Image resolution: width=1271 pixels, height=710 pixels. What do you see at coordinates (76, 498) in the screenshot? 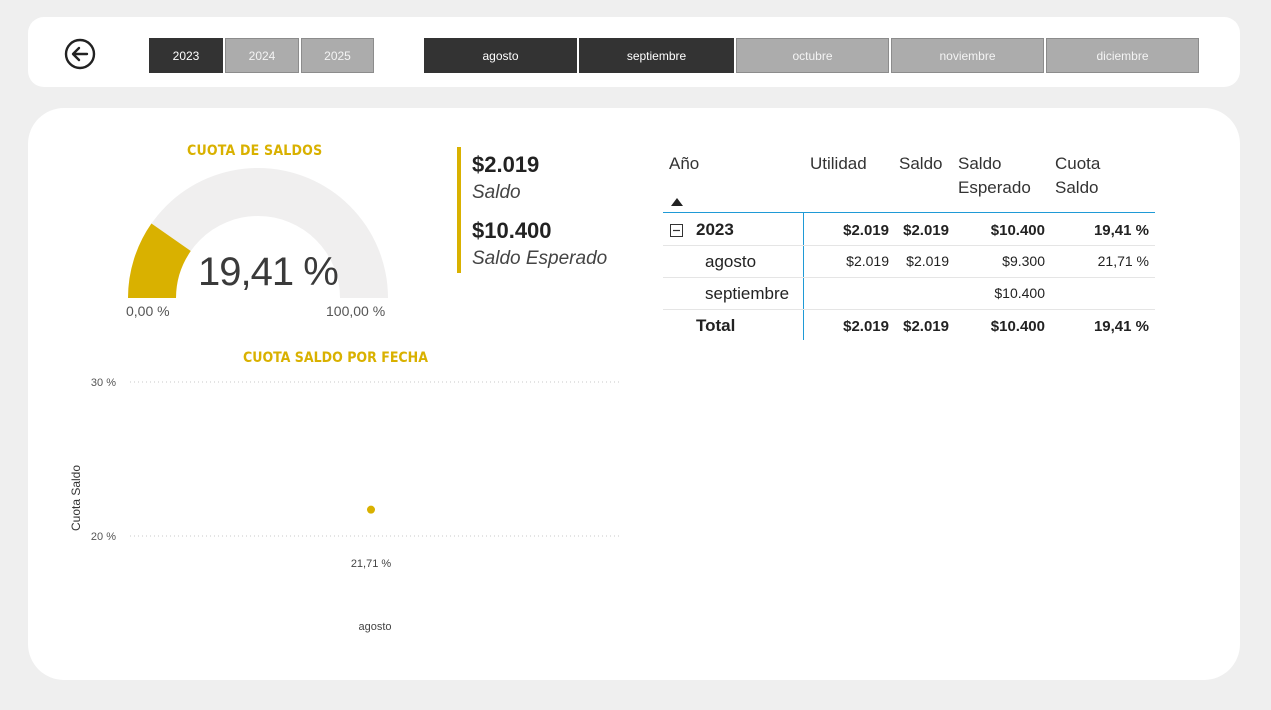
I see `y-axis-label: Cuota Saldo` at bounding box center [76, 498].